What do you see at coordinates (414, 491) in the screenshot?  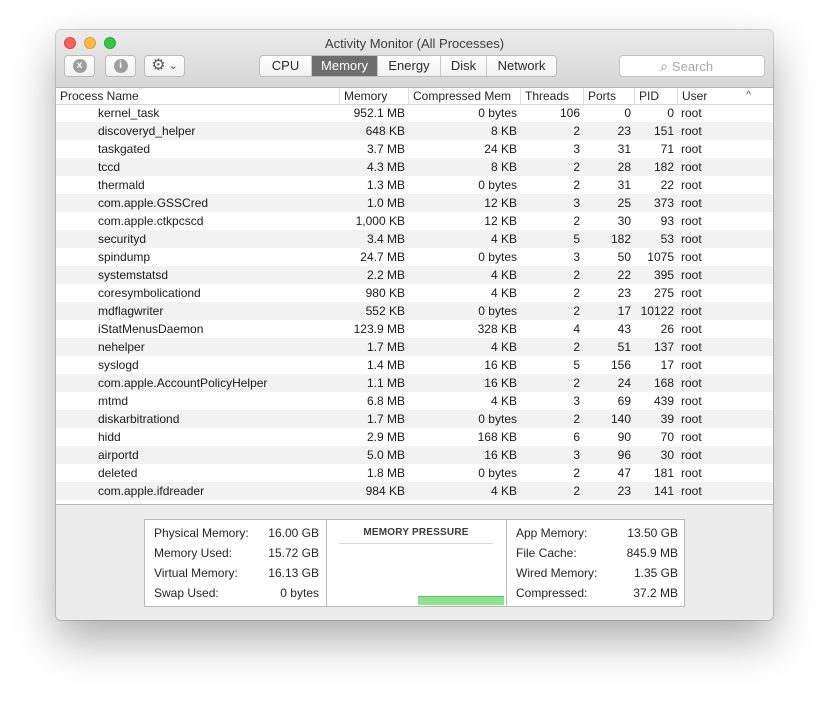 I see `table-row: com.apple.ifdreader 984 KB 4 KB 2 23 141 root` at bounding box center [414, 491].